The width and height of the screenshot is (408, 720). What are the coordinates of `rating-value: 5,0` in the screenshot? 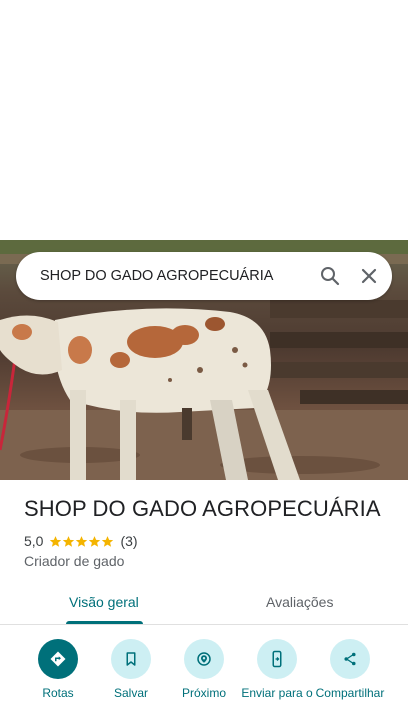 It's located at (34, 541).